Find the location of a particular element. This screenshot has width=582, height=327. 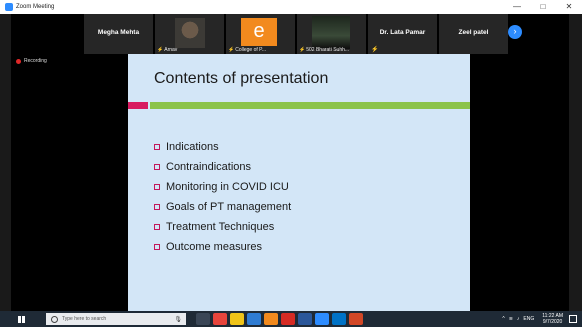

participant-tile: Zeel patel is located at coordinates (473, 34).